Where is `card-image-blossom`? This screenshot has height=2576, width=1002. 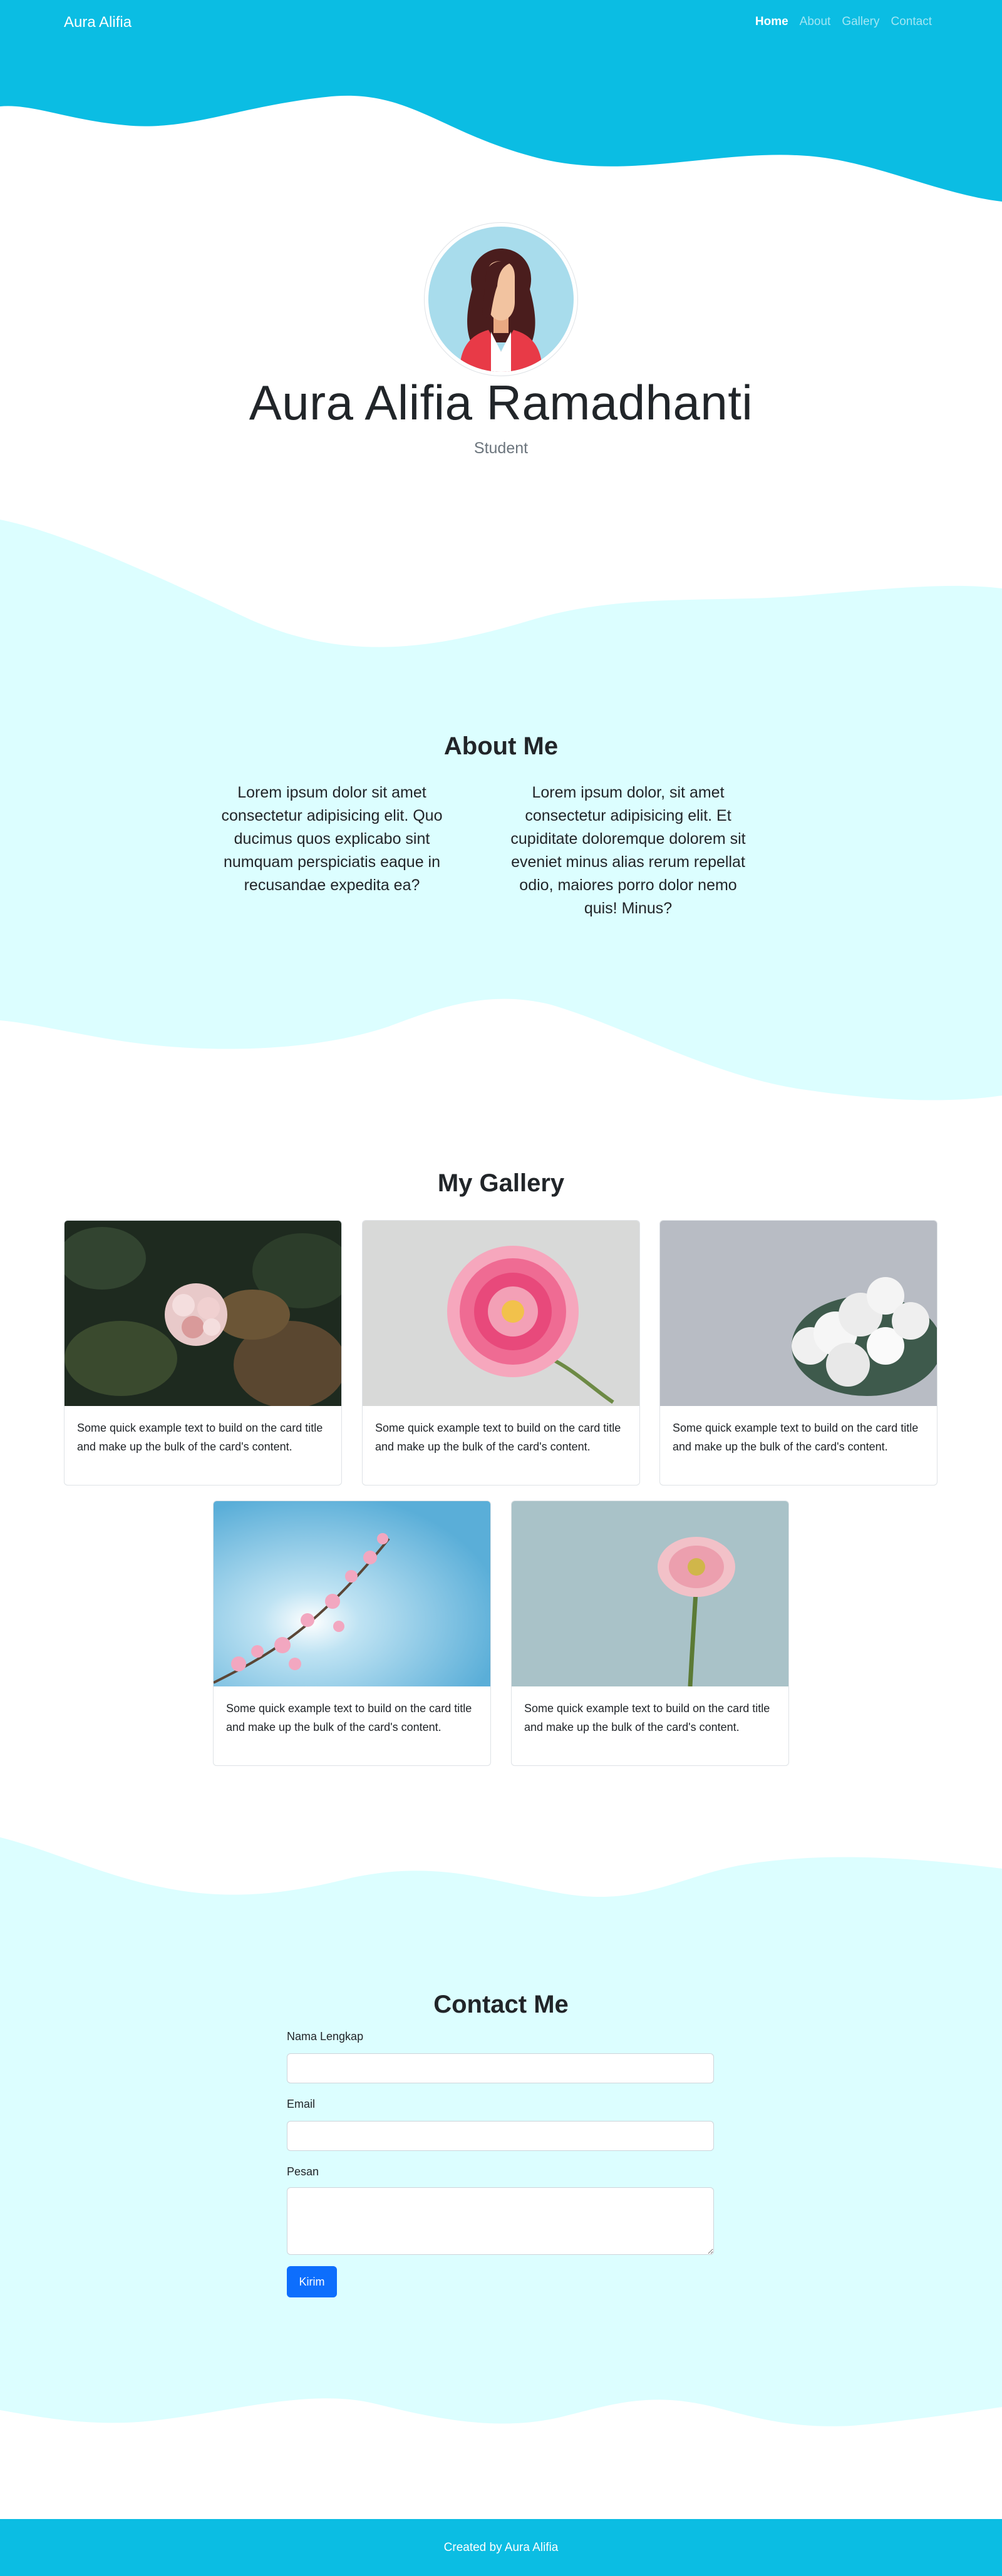 card-image-blossom is located at coordinates (352, 1593).